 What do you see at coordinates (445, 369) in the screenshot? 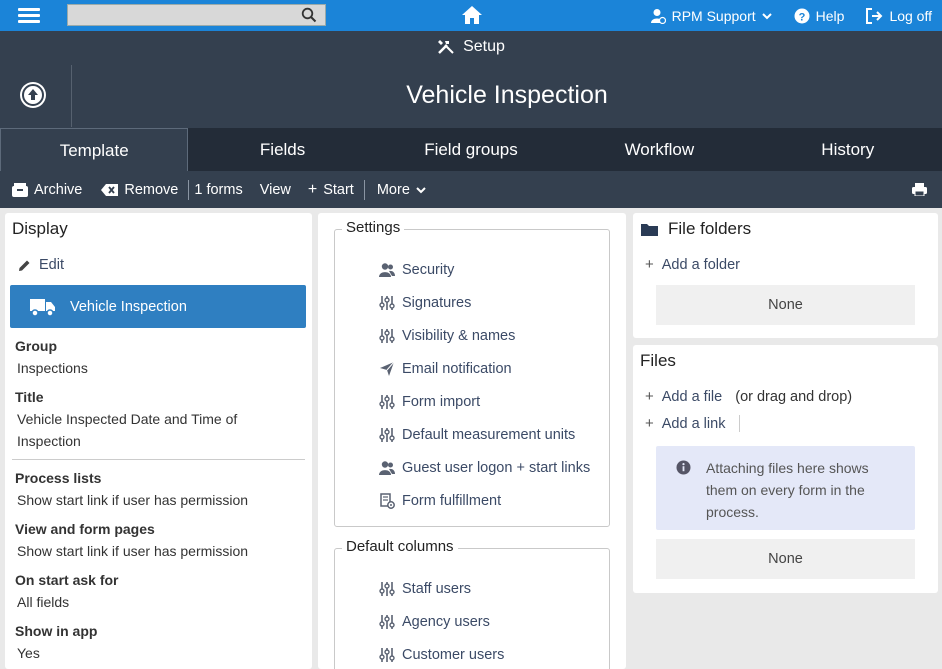
I see `settings-item-email-notification: Email notification` at bounding box center [445, 369].